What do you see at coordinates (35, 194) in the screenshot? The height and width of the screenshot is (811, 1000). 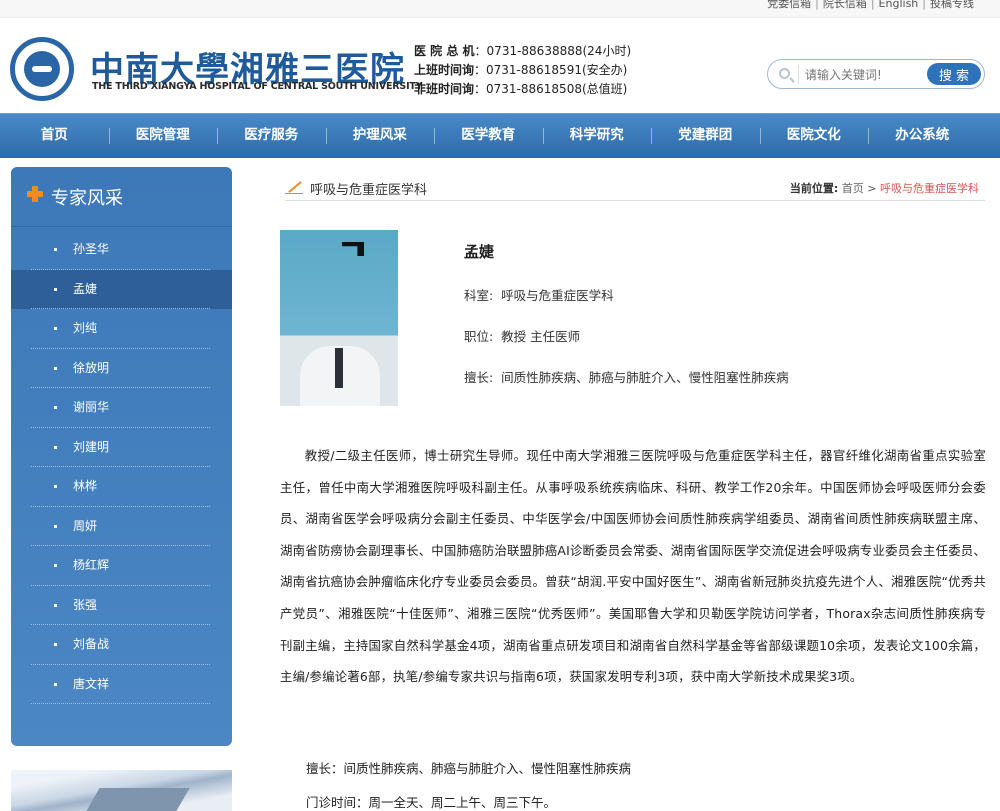 I see `plus-icon` at bounding box center [35, 194].